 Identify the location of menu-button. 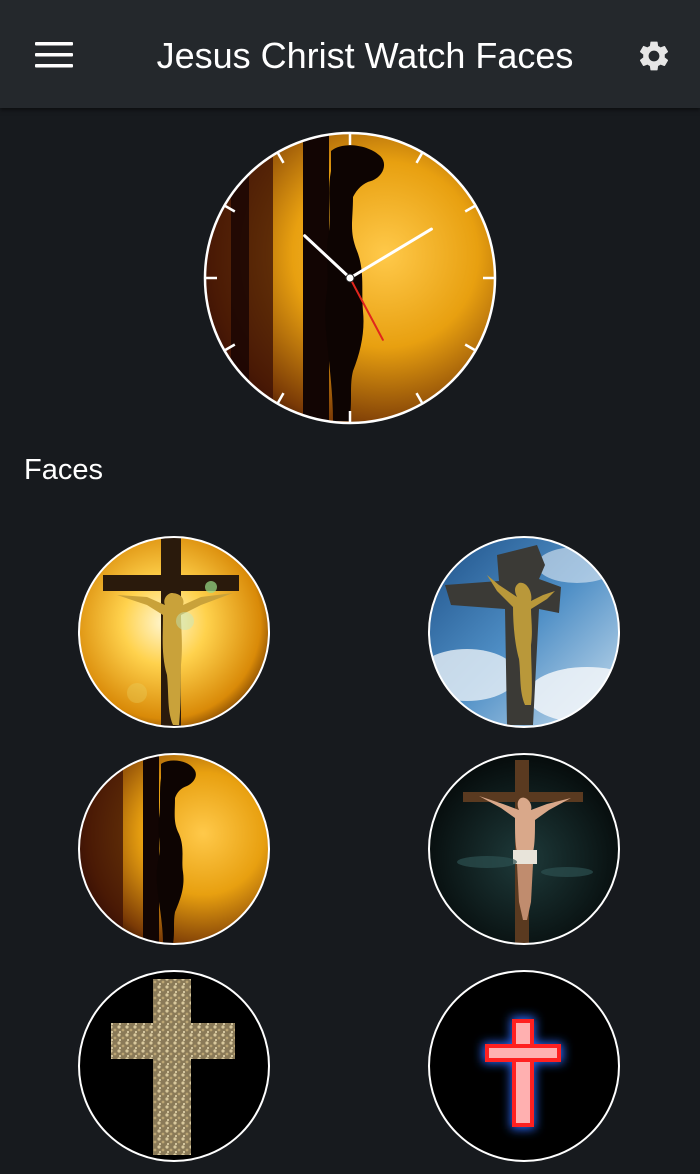
(54, 55).